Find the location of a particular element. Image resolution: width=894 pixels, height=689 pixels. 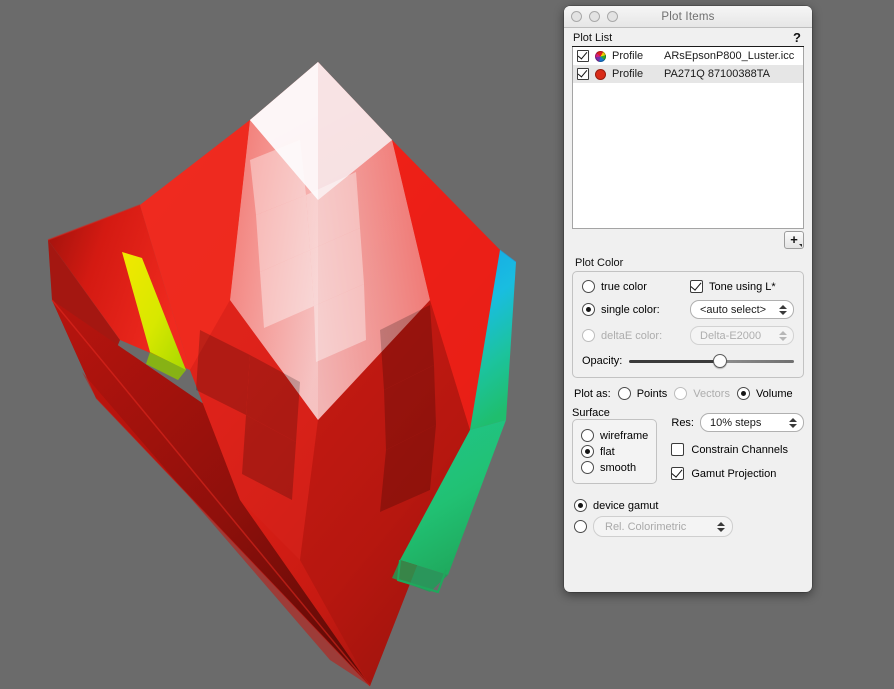

surface-smooth-row: smooth is located at coordinates (614, 467).